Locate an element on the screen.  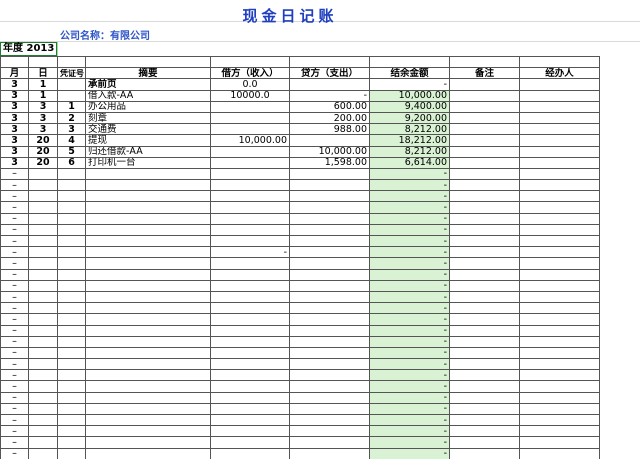
cell-credit: 988.00 is located at coordinates (329, 129).